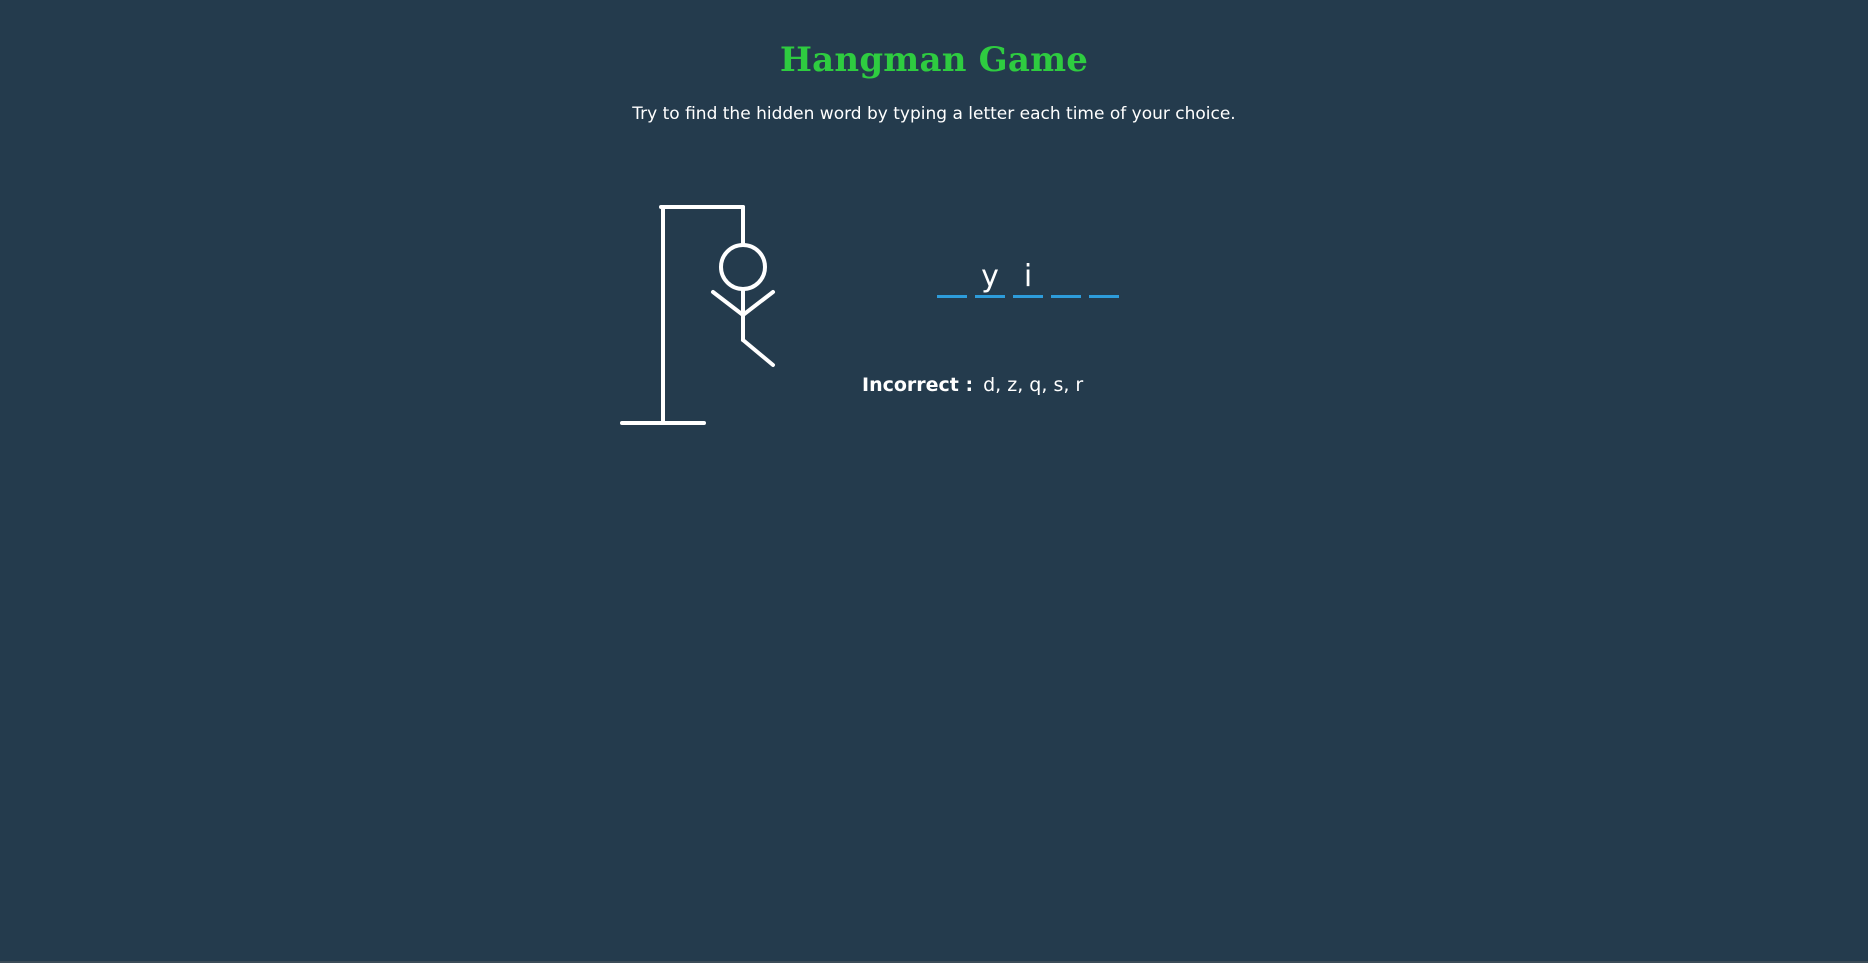  What do you see at coordinates (934, 60) in the screenshot?
I see `page-title: Hangman Game` at bounding box center [934, 60].